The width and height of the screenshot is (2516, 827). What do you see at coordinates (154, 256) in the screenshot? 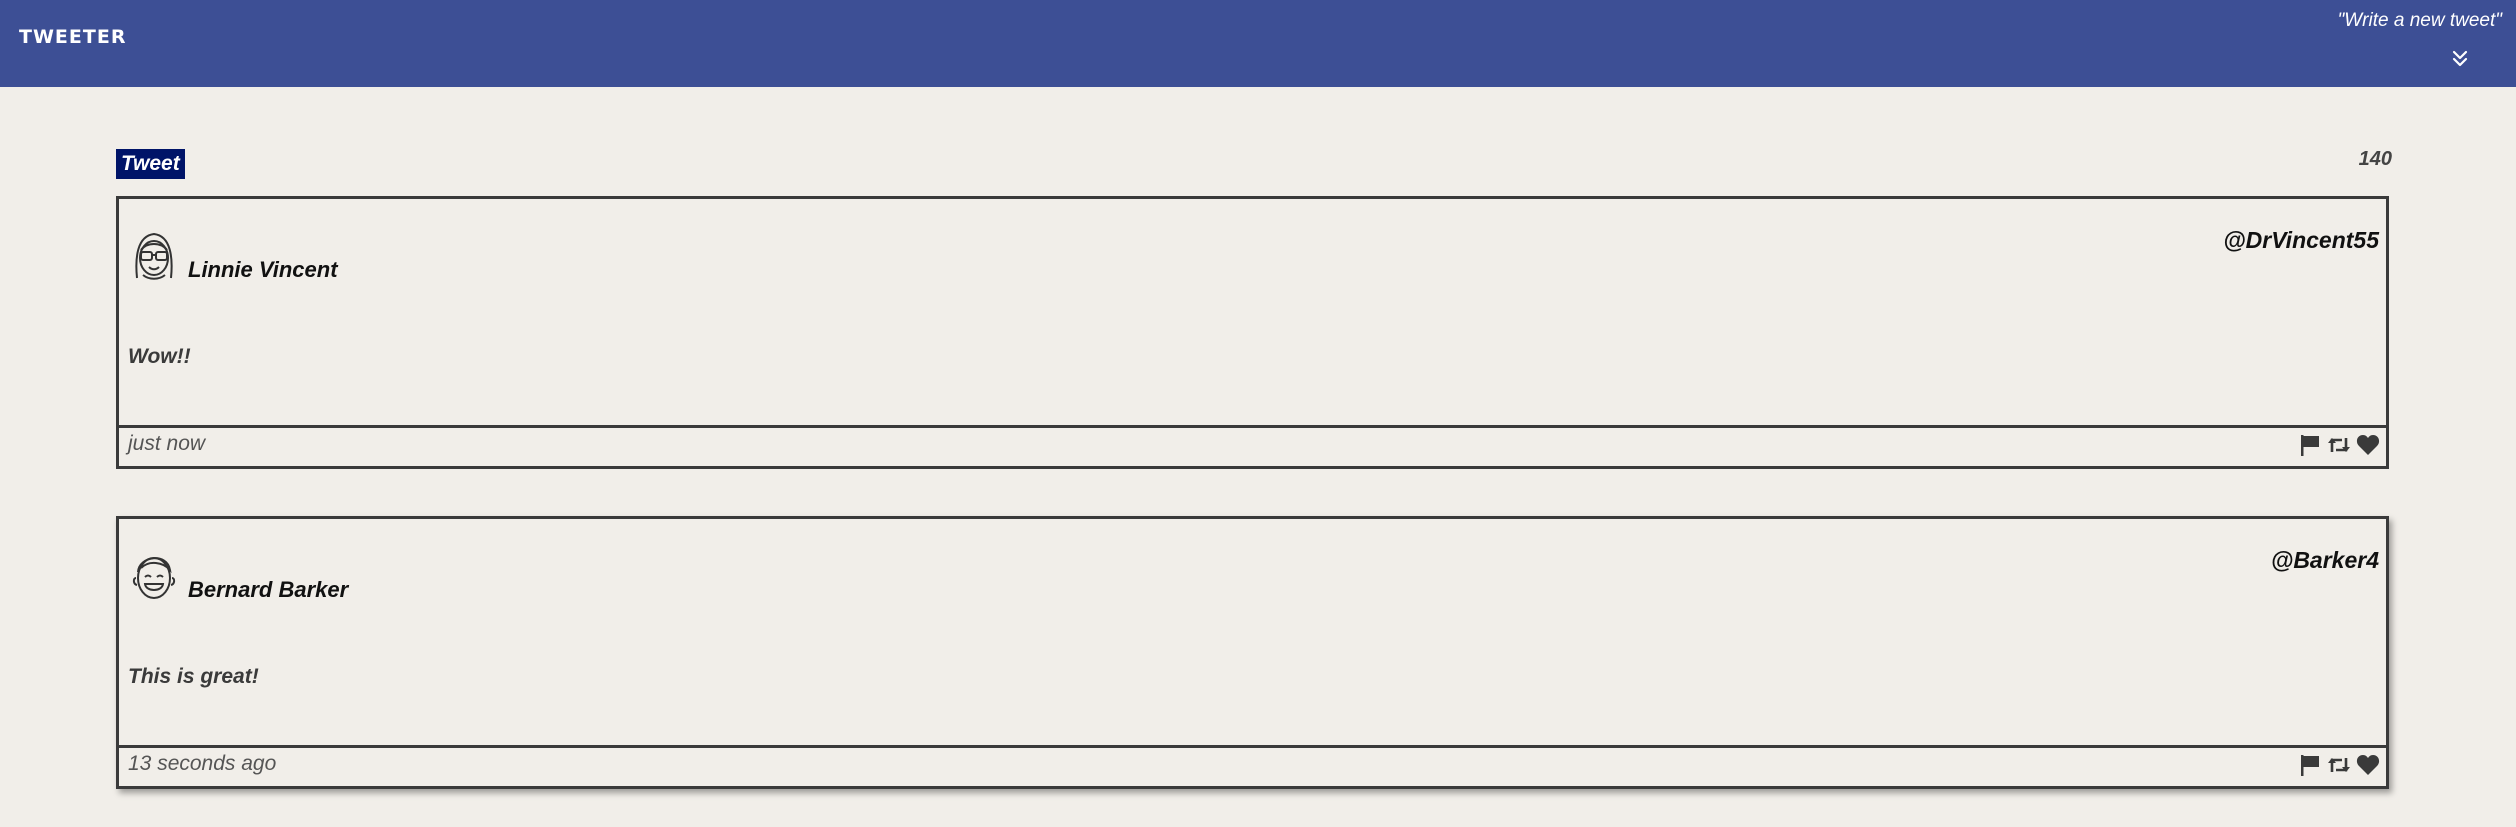
I see `avatar-glasses-icon` at bounding box center [154, 256].